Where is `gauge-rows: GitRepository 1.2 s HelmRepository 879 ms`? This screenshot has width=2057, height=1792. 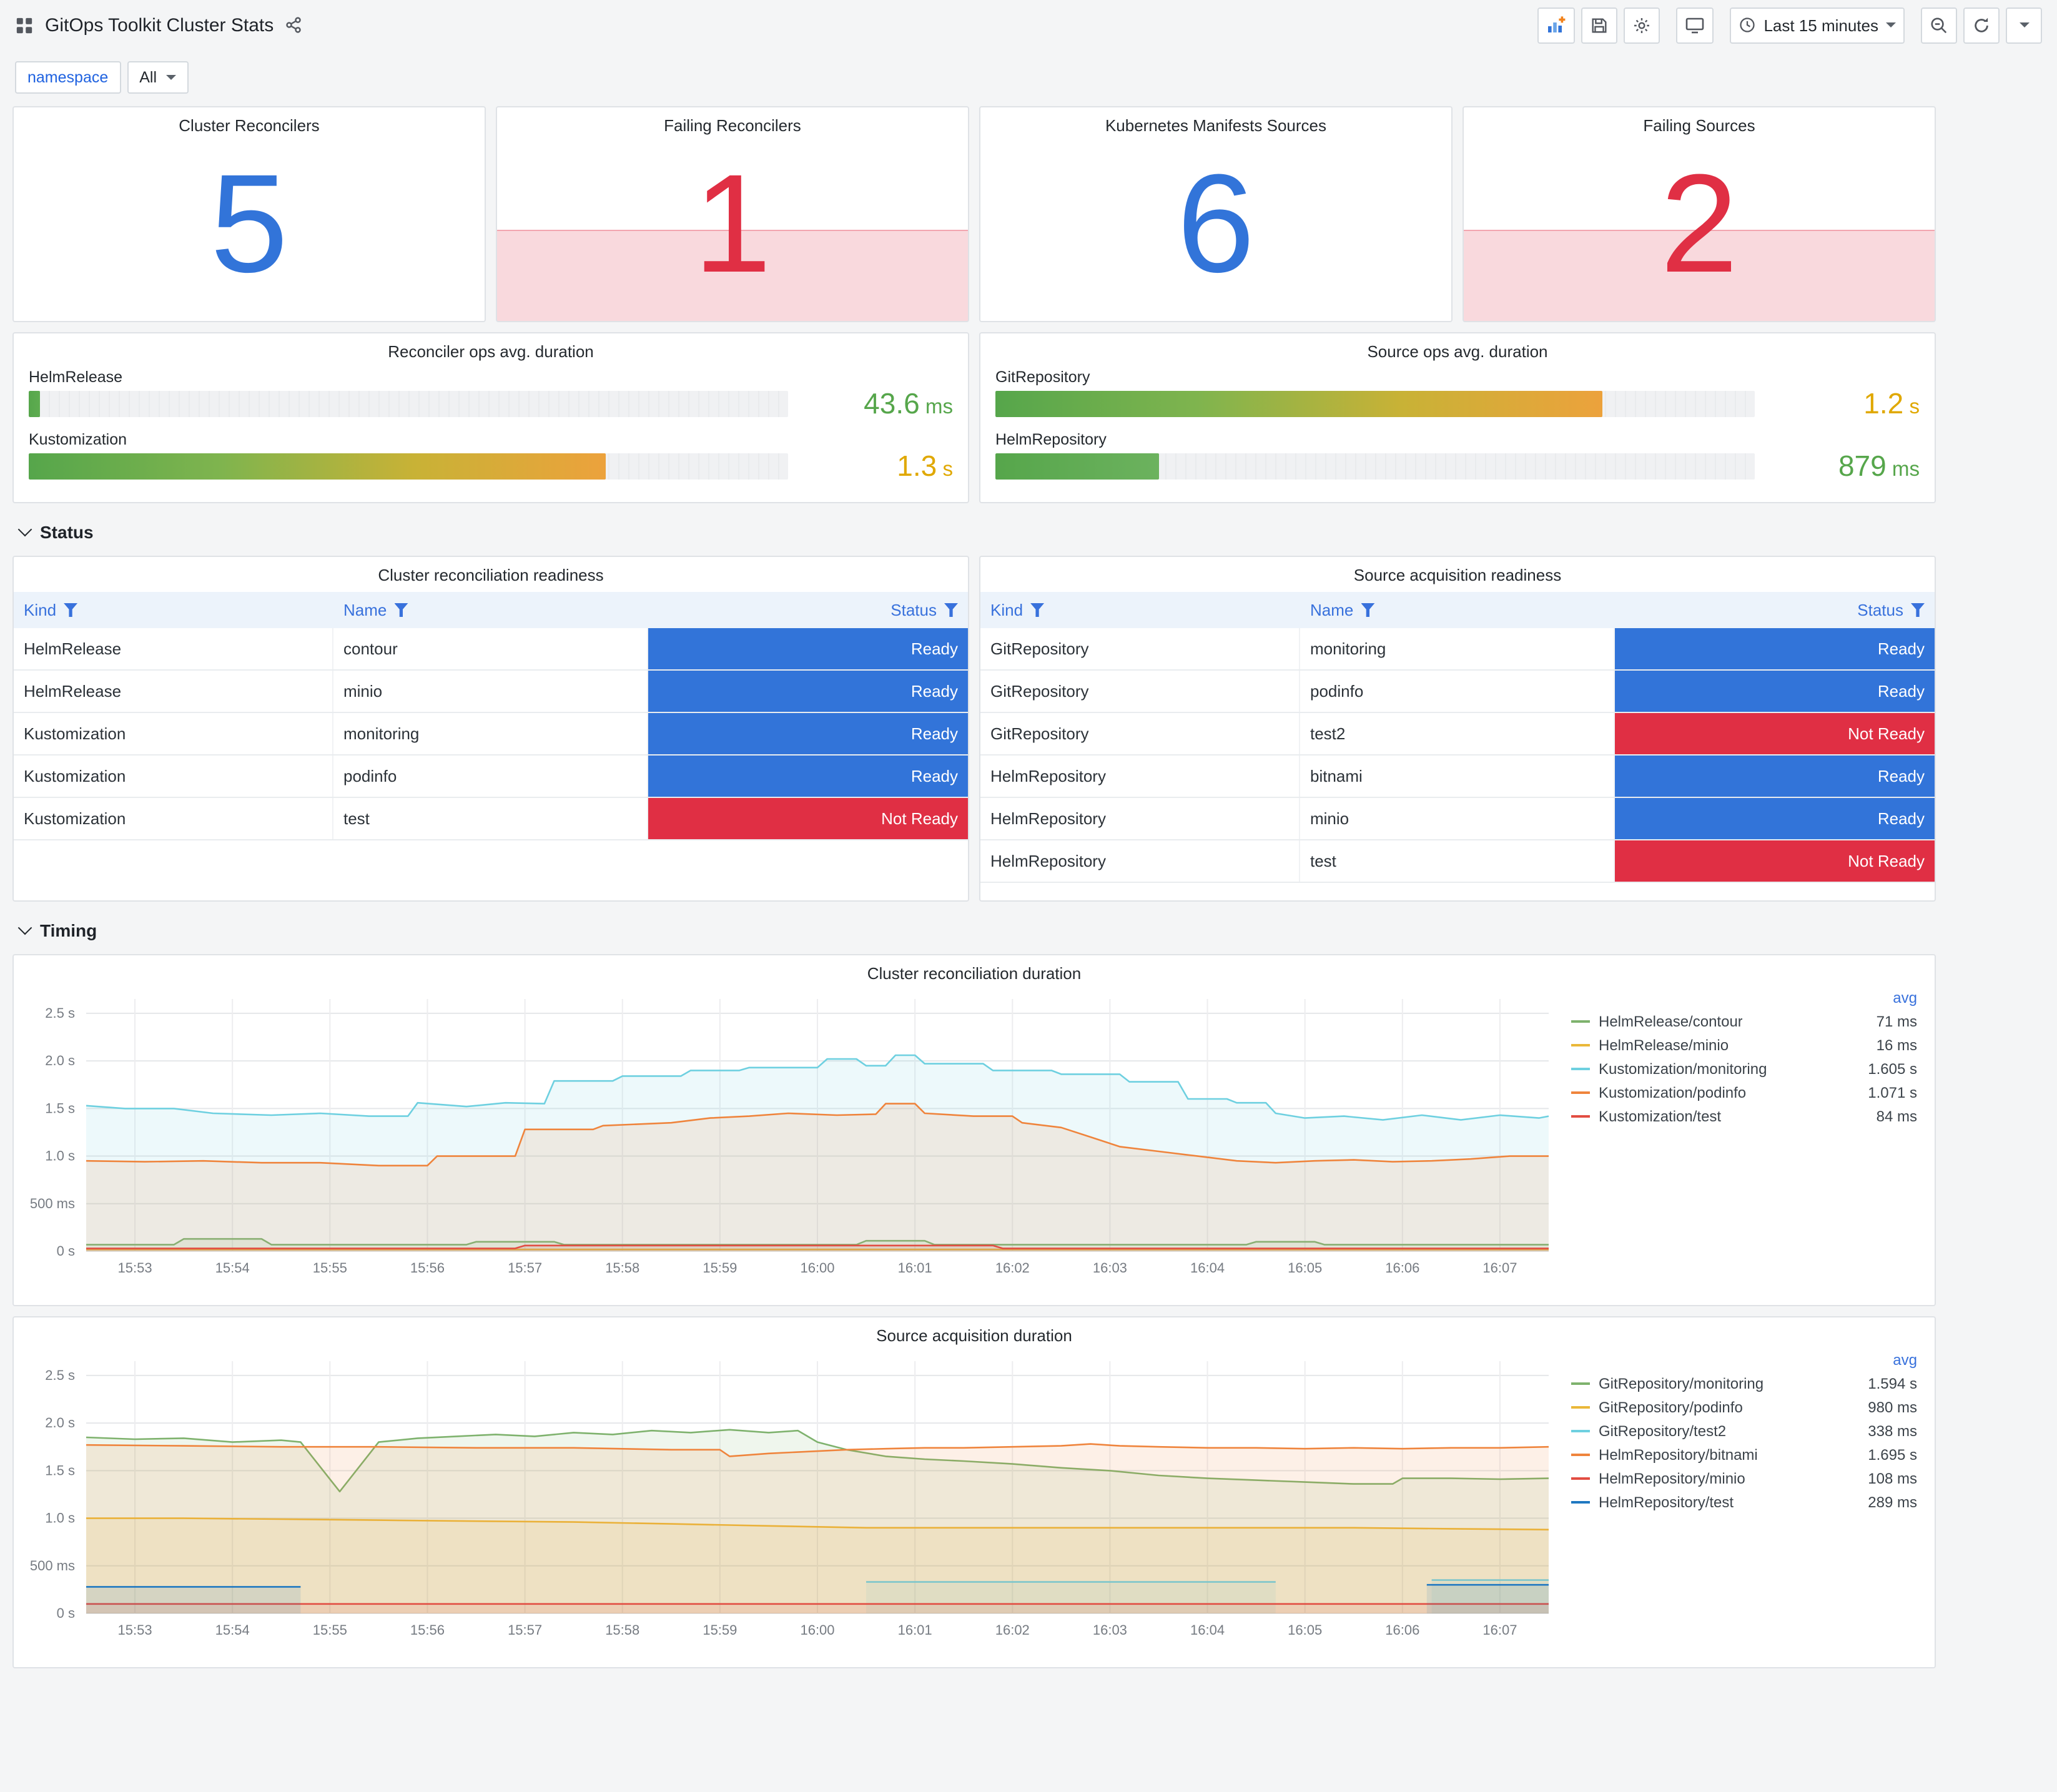 gauge-rows: GitRepository 1.2 s HelmRepository 879 ms is located at coordinates (1457, 423).